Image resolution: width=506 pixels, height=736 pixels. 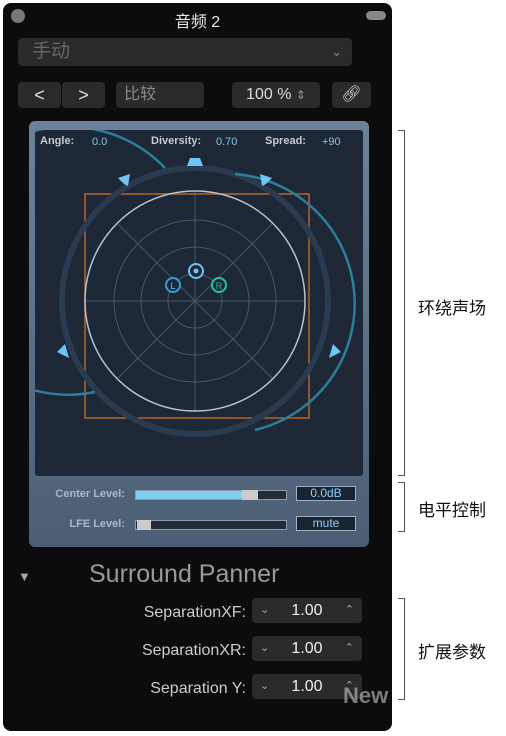 I want to click on separation-xr-stepper: ⌄ 1.00 ⌃, so click(x=307, y=648).